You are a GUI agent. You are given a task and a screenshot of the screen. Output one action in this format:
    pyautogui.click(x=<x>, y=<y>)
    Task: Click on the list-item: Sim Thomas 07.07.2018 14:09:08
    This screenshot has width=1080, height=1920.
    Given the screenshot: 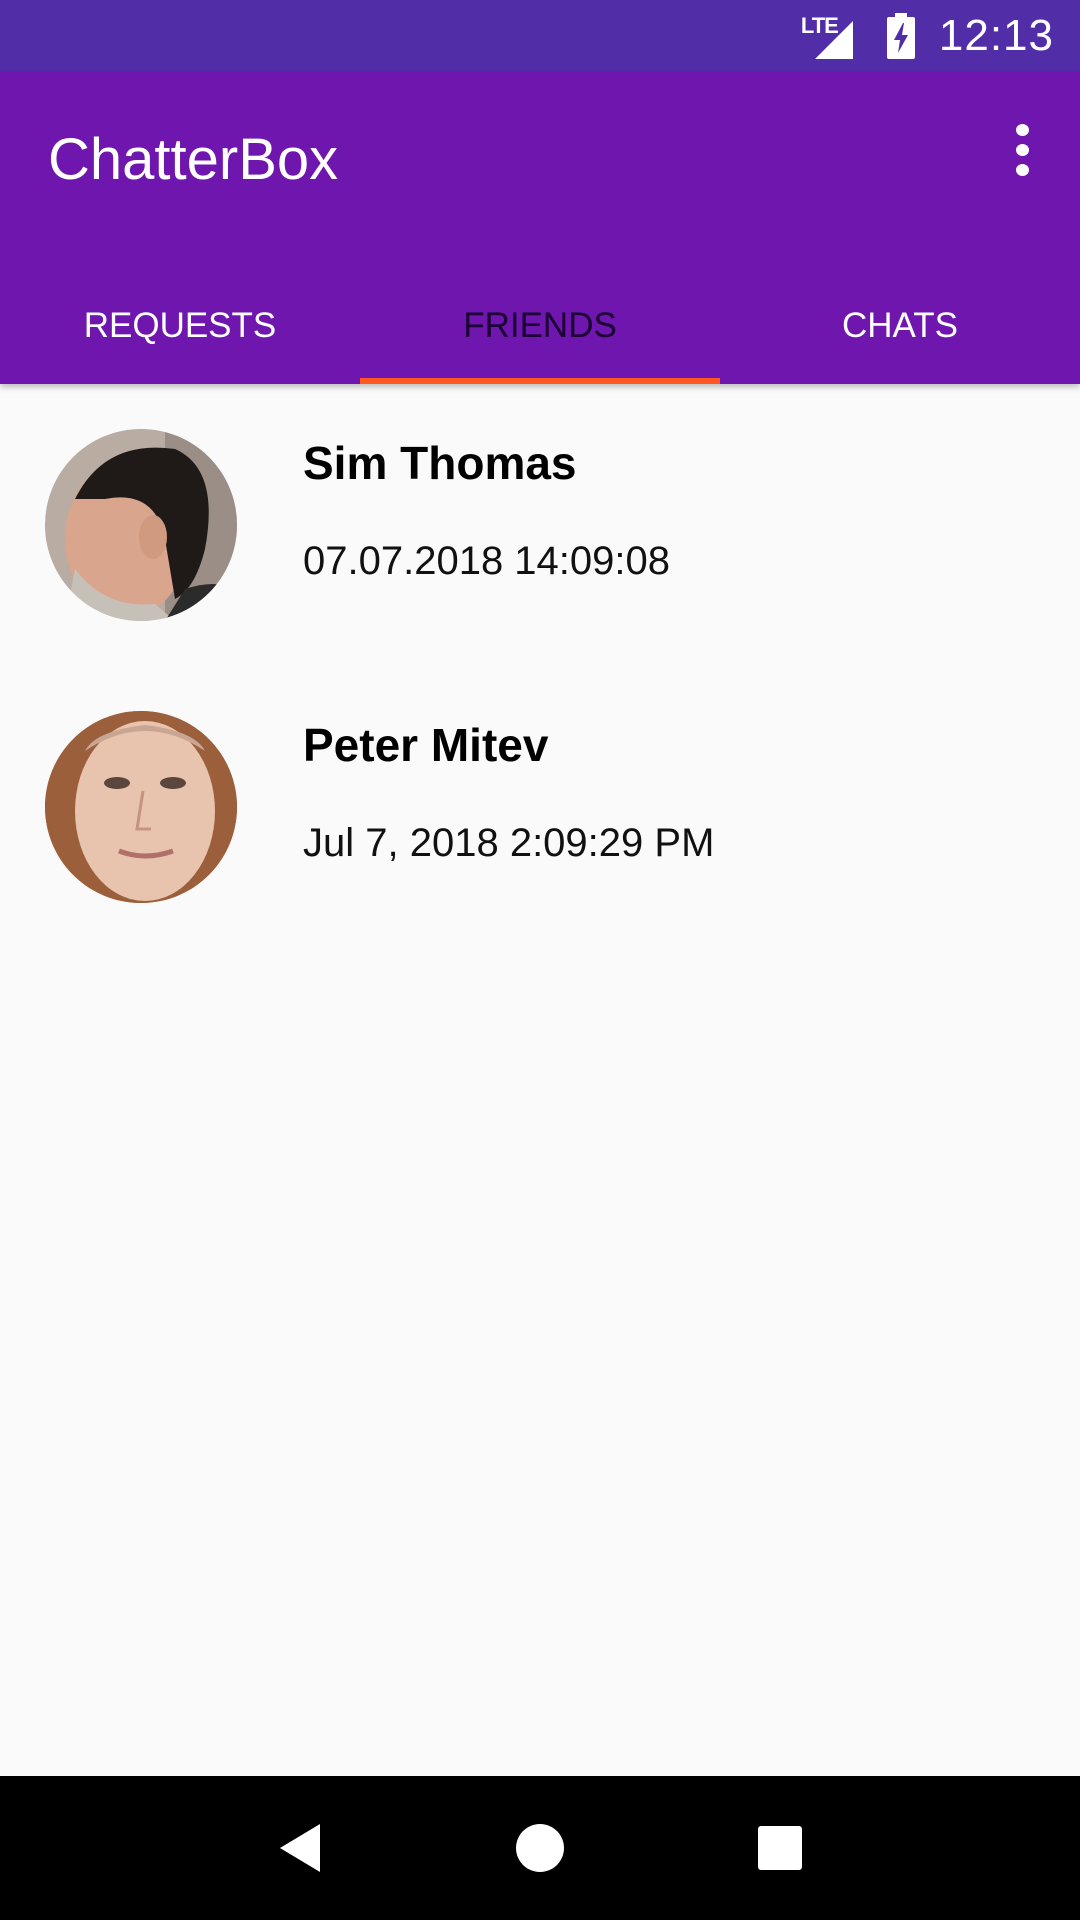 What is the action you would take?
    pyautogui.click(x=540, y=525)
    